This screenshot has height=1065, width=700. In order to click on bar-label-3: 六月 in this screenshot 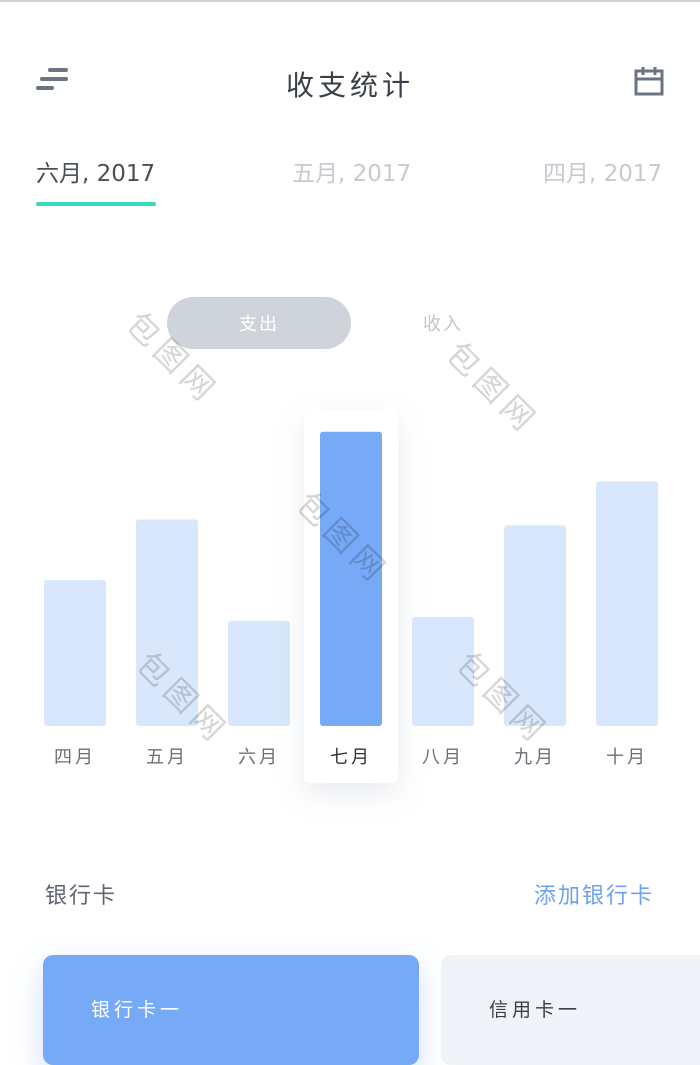, I will do `click(259, 757)`.